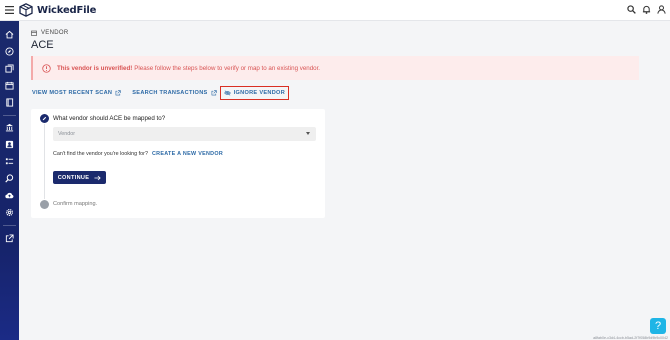 This screenshot has height=340, width=670. What do you see at coordinates (72, 93) in the screenshot?
I see `view-recent-scan-label: VIEW MOST RECENT SCAN` at bounding box center [72, 93].